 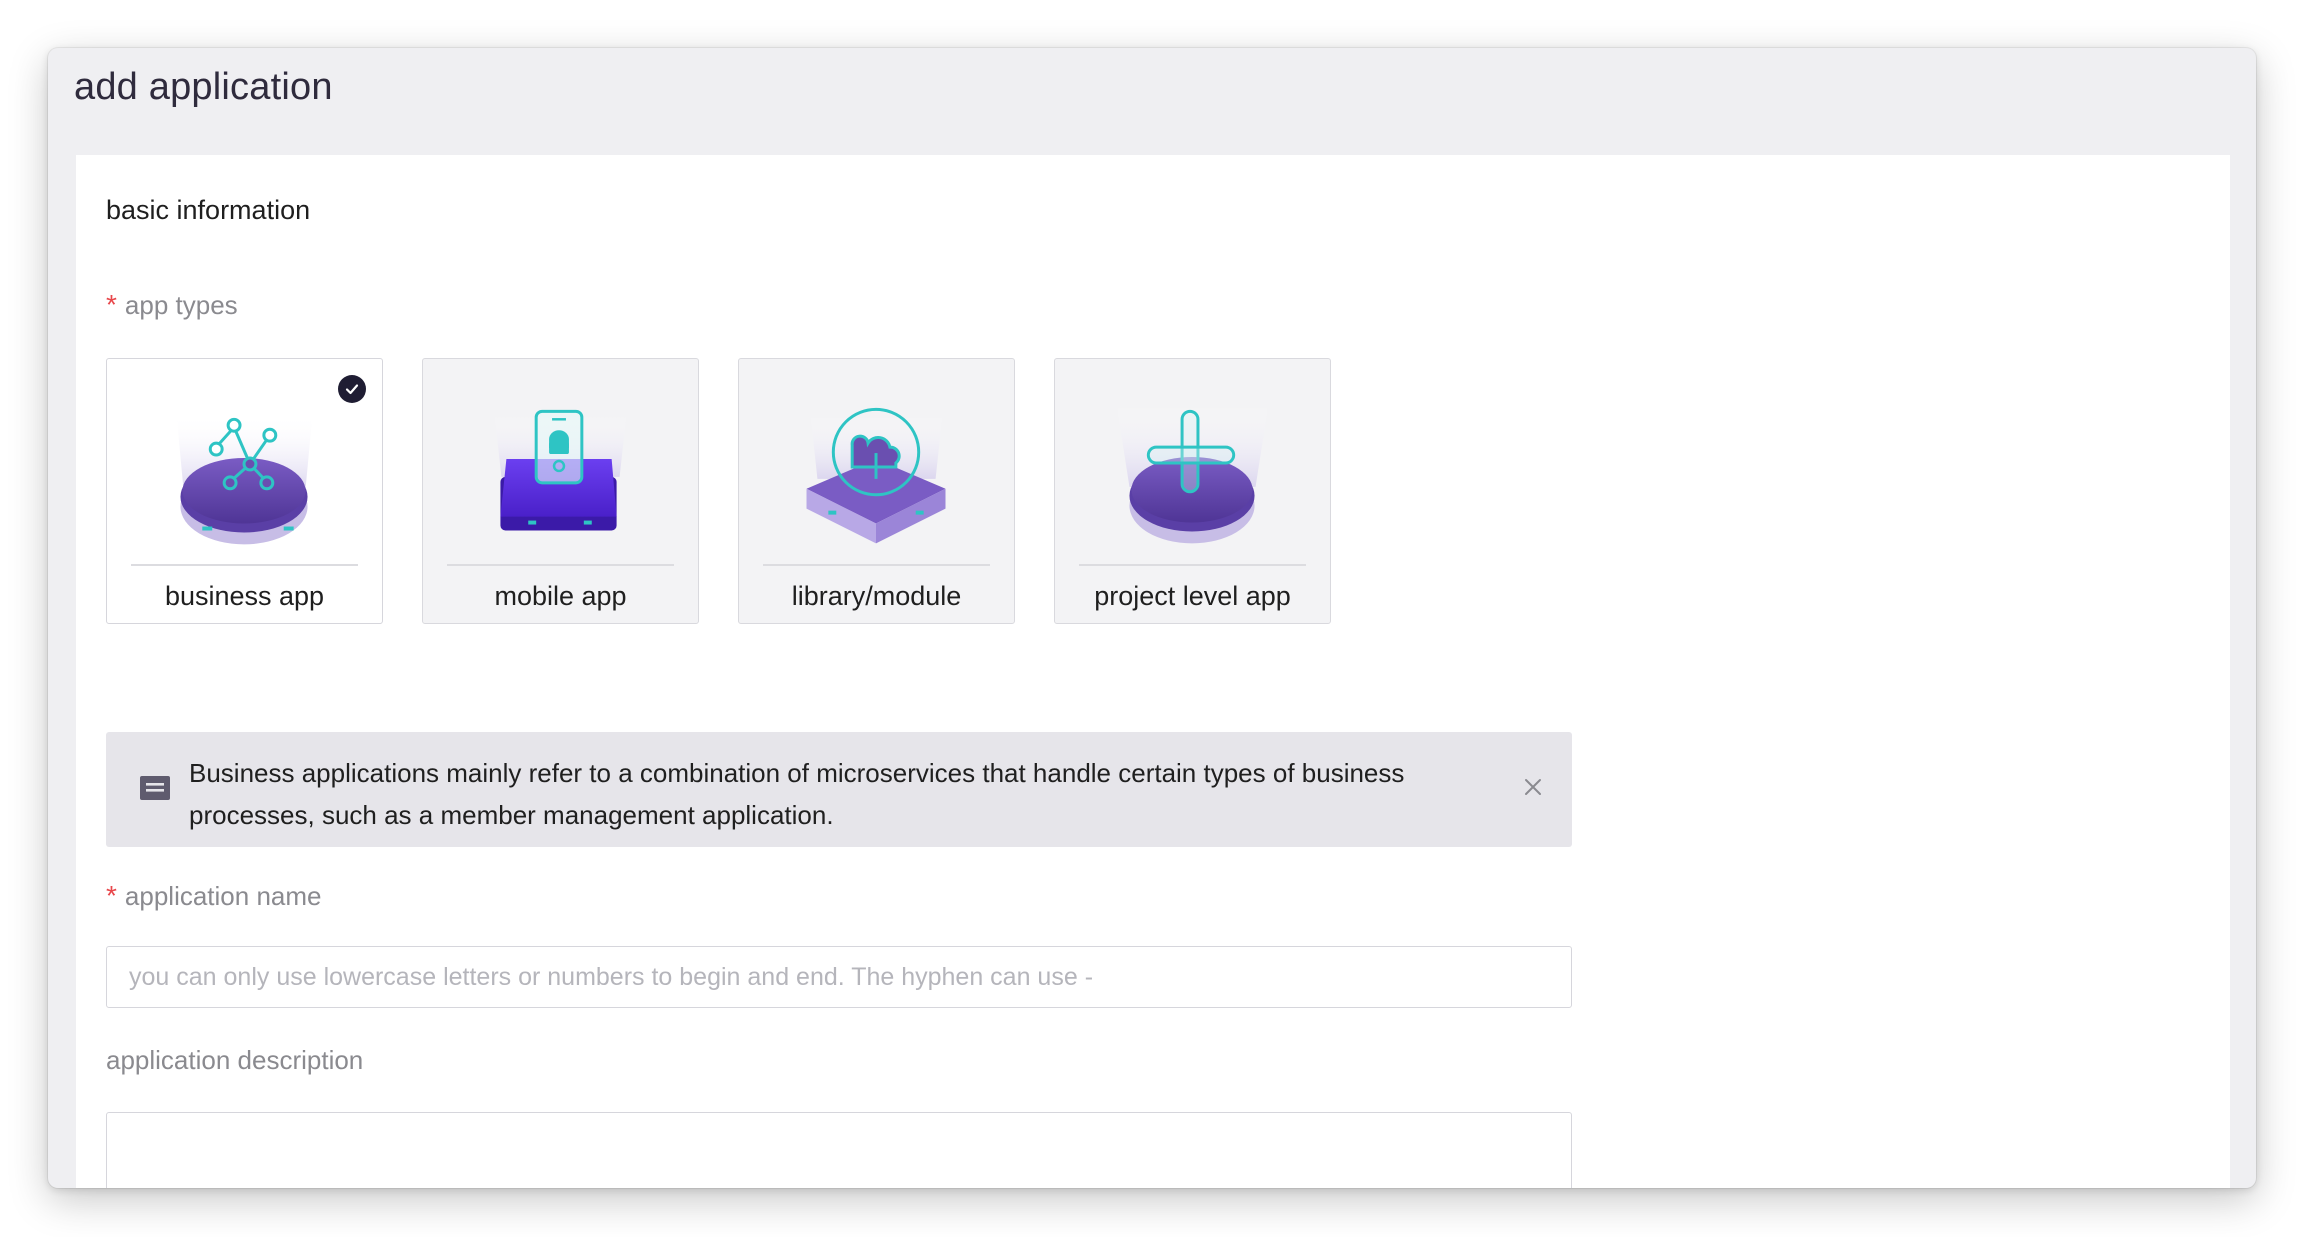 I want to click on application-description-textarea, so click(x=839, y=1150).